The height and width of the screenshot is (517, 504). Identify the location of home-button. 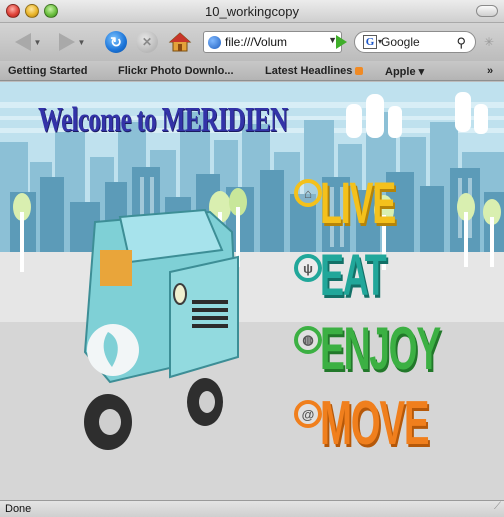
(180, 42).